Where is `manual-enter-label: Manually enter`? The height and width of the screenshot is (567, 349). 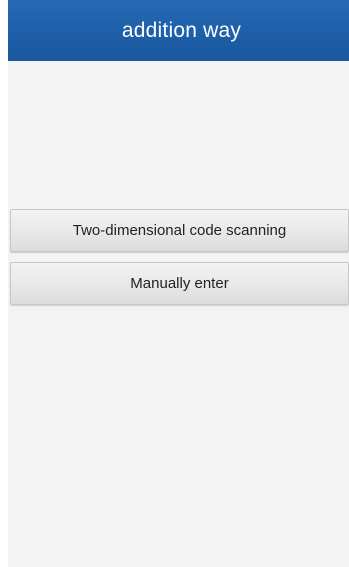 manual-enter-label: Manually enter is located at coordinates (179, 283).